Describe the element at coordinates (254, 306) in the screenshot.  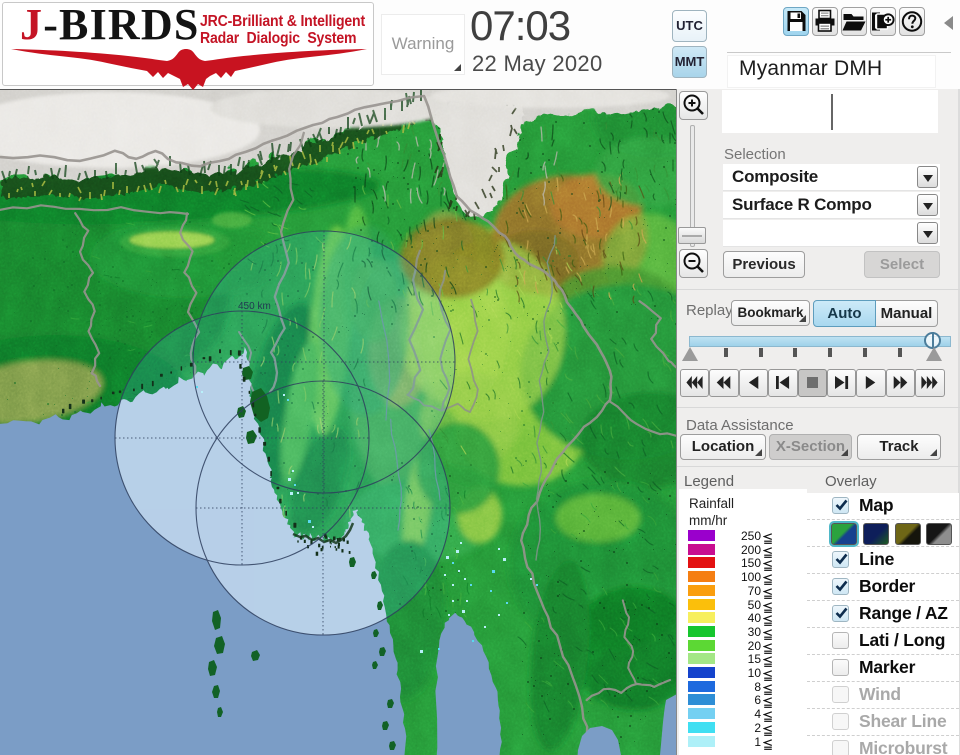
I see `svg-text: 450 km` at that location.